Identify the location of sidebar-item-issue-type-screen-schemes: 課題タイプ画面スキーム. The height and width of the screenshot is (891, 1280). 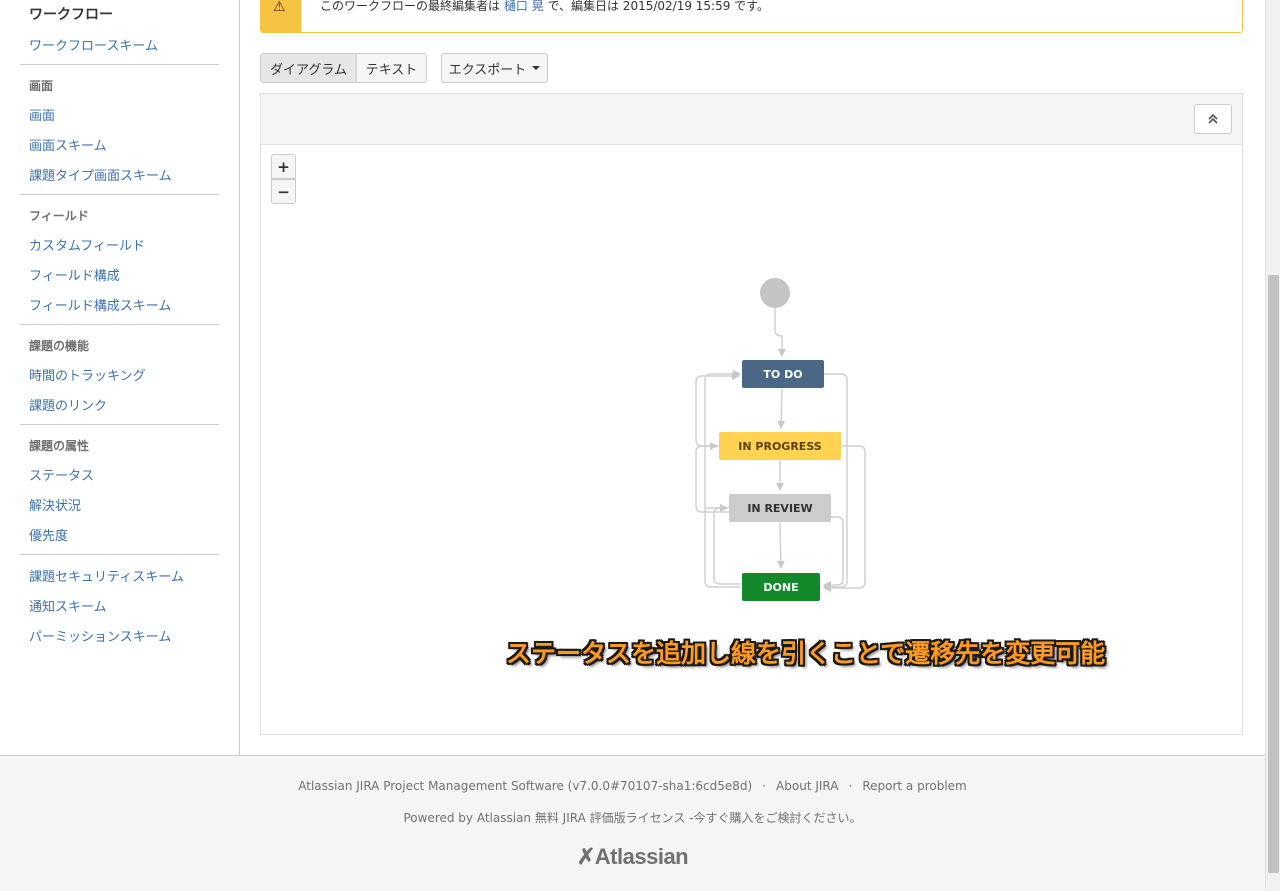
(100, 174).